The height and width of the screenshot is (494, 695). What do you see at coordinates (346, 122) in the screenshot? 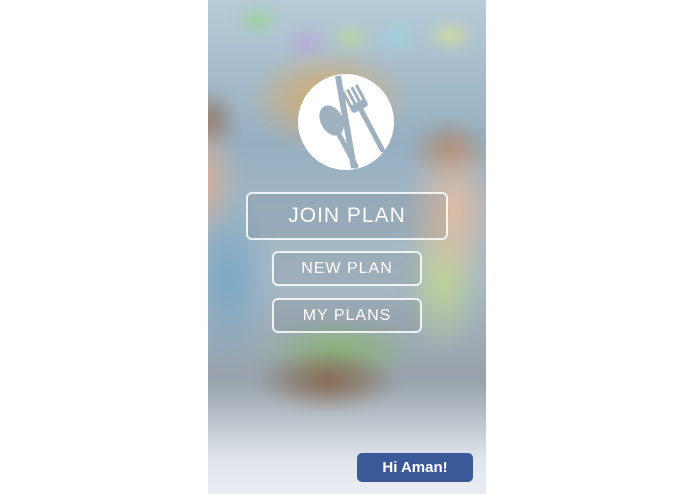
I see `plate-spoon-fork-icon` at bounding box center [346, 122].